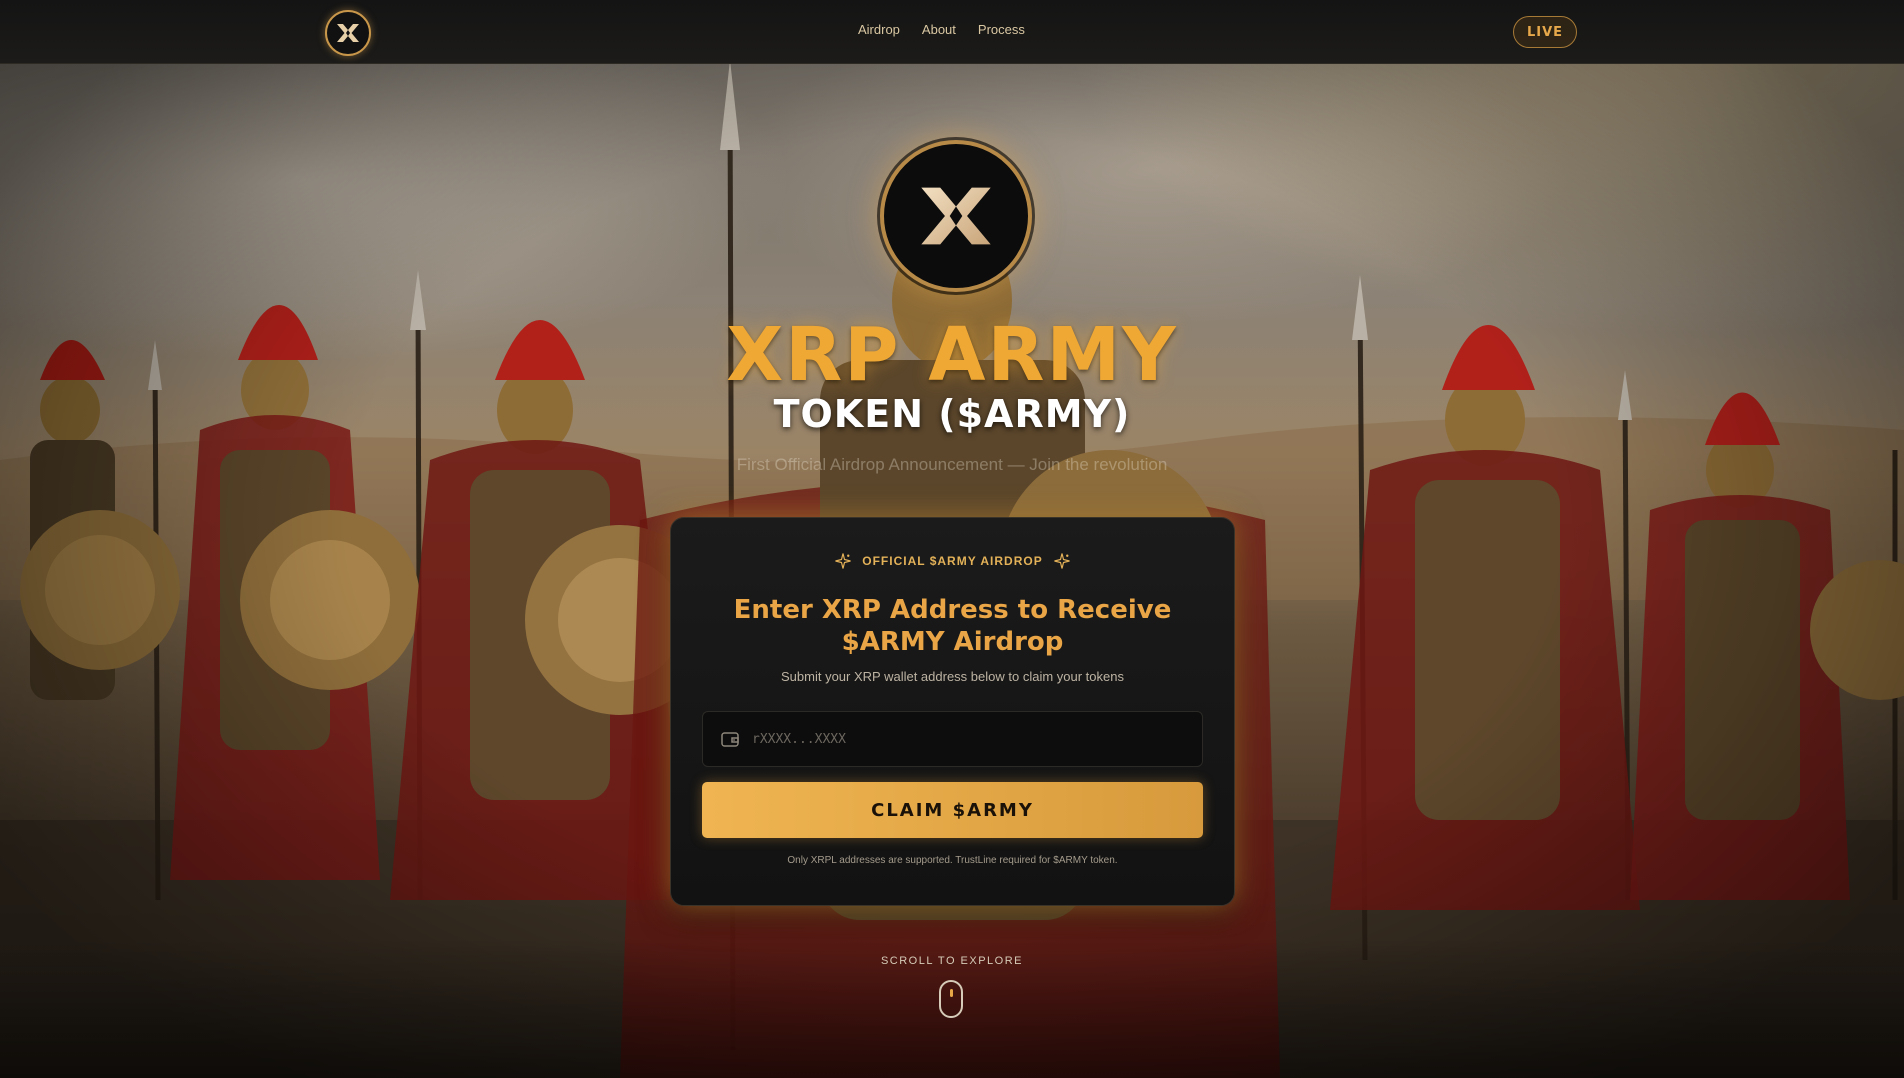 This screenshot has height=1078, width=1904. What do you see at coordinates (879, 29) in the screenshot?
I see `nav-link-airdrop: Airdrop` at bounding box center [879, 29].